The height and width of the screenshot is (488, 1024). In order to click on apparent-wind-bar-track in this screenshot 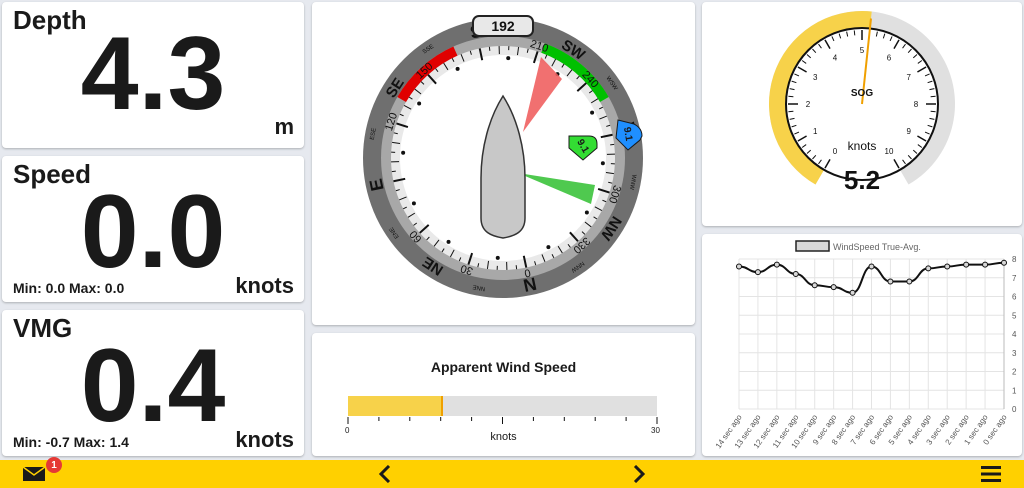, I will do `click(502, 406)`.